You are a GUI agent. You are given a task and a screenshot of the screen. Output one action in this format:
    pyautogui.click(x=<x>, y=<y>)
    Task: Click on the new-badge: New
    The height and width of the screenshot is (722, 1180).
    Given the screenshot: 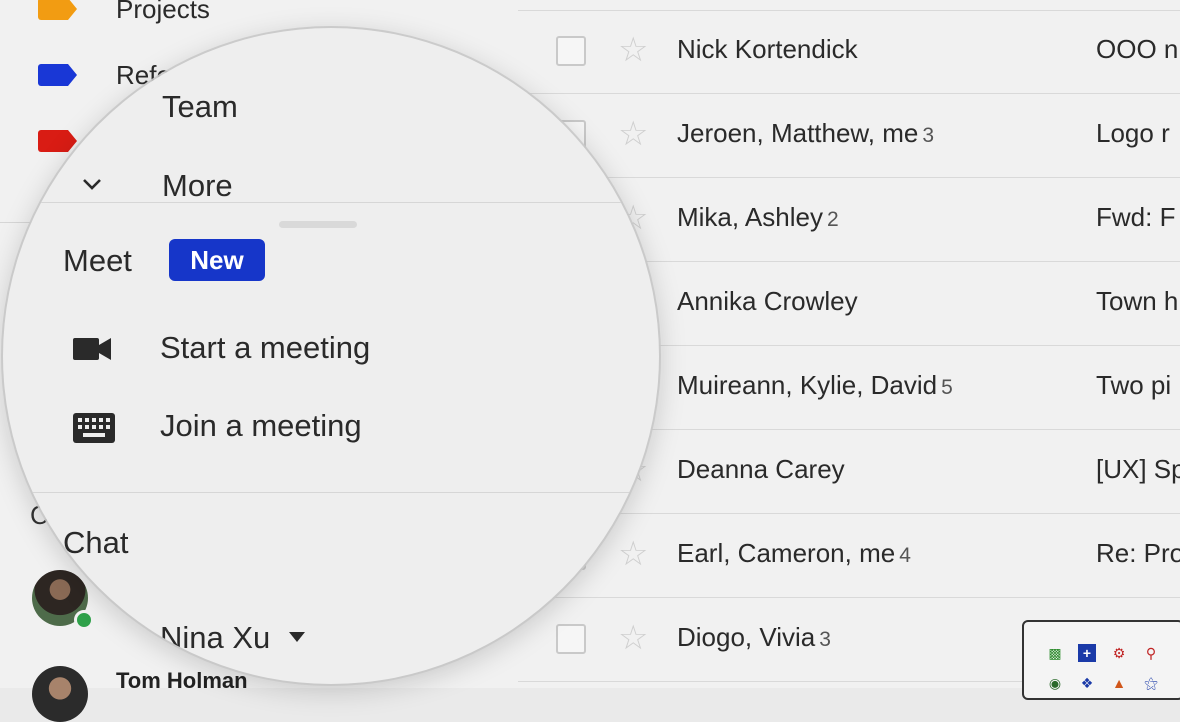 What is the action you would take?
    pyautogui.click(x=217, y=260)
    